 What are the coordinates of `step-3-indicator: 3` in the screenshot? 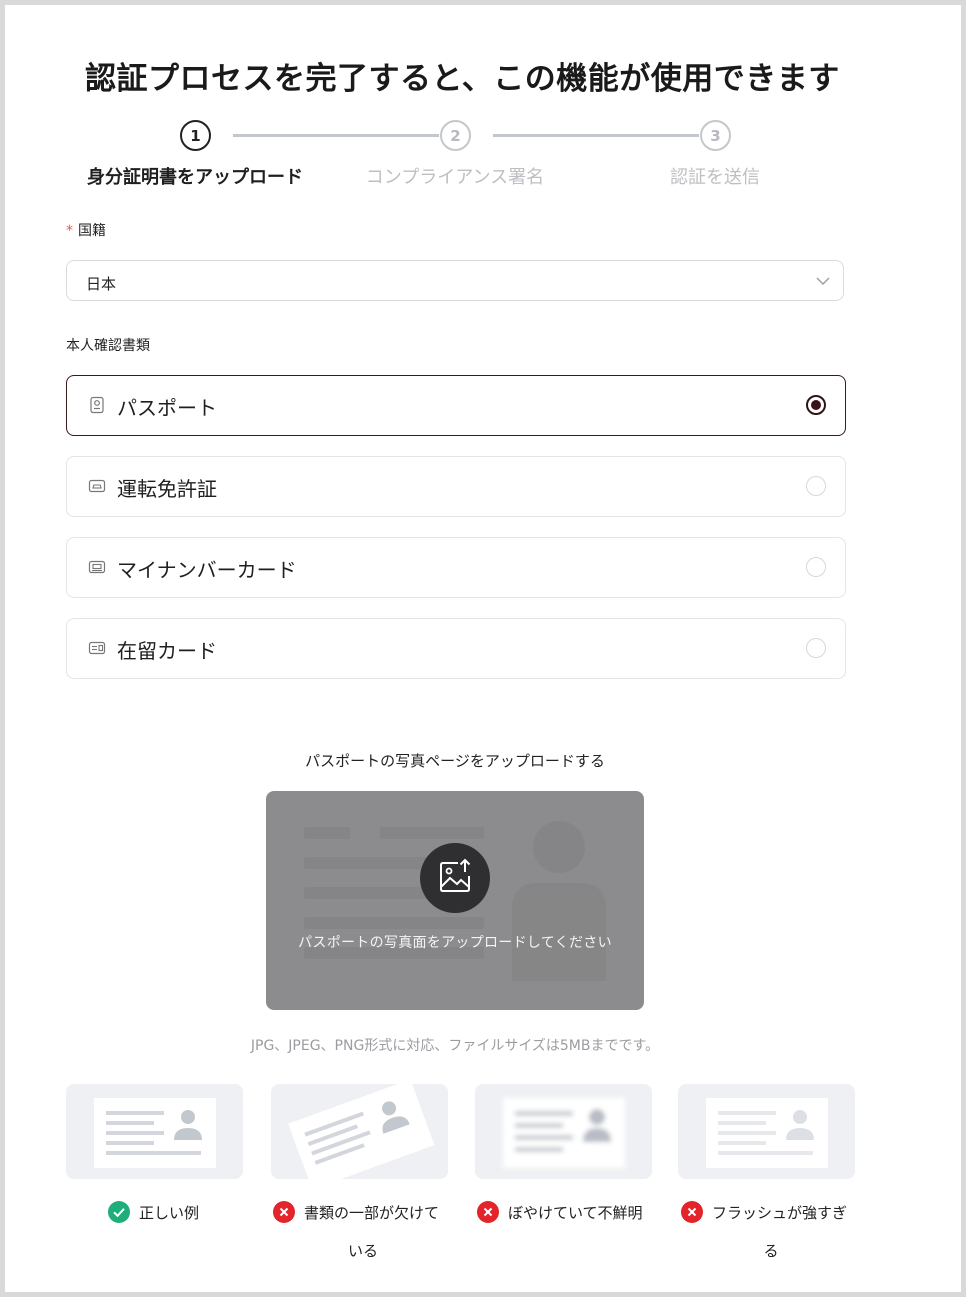 It's located at (715, 135).